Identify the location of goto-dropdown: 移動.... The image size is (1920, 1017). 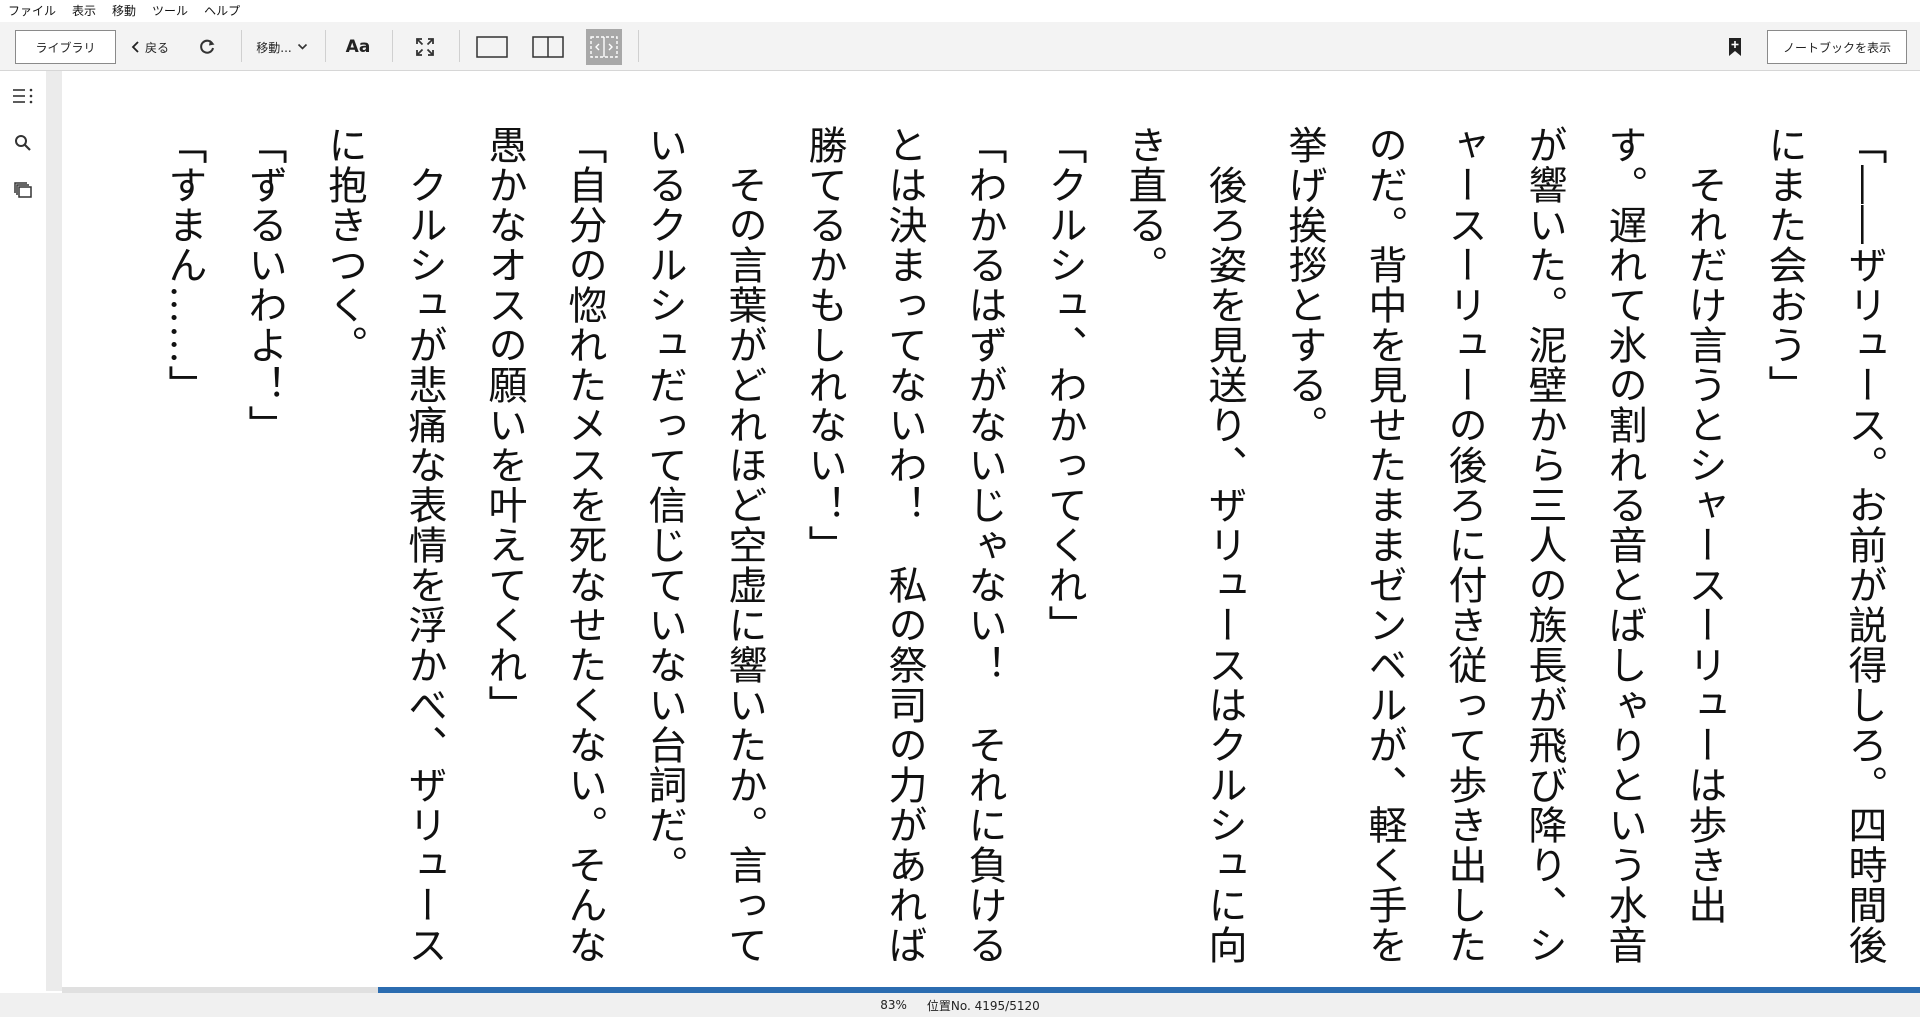
(282, 47).